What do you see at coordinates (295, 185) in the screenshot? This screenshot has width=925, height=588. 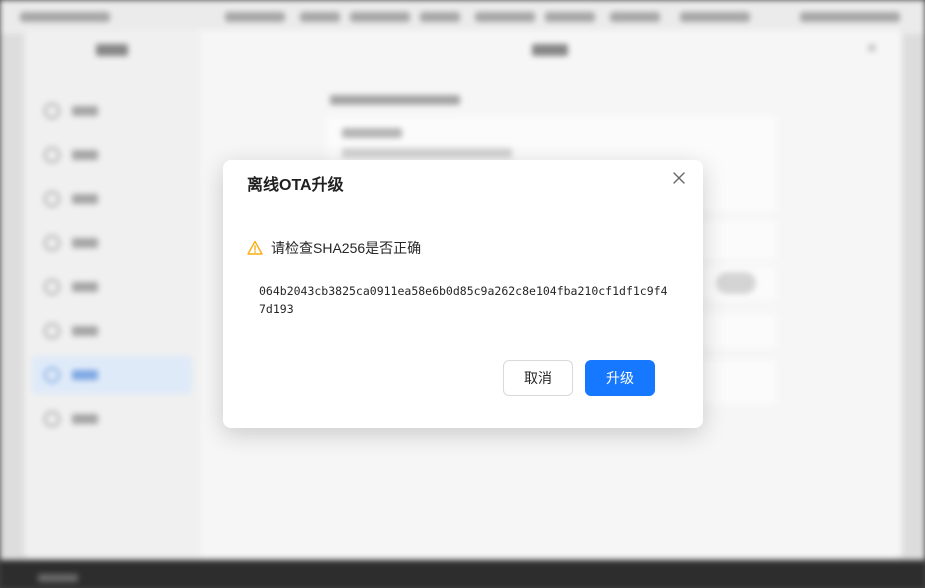 I see `dialog-title: 离线OTA升级` at bounding box center [295, 185].